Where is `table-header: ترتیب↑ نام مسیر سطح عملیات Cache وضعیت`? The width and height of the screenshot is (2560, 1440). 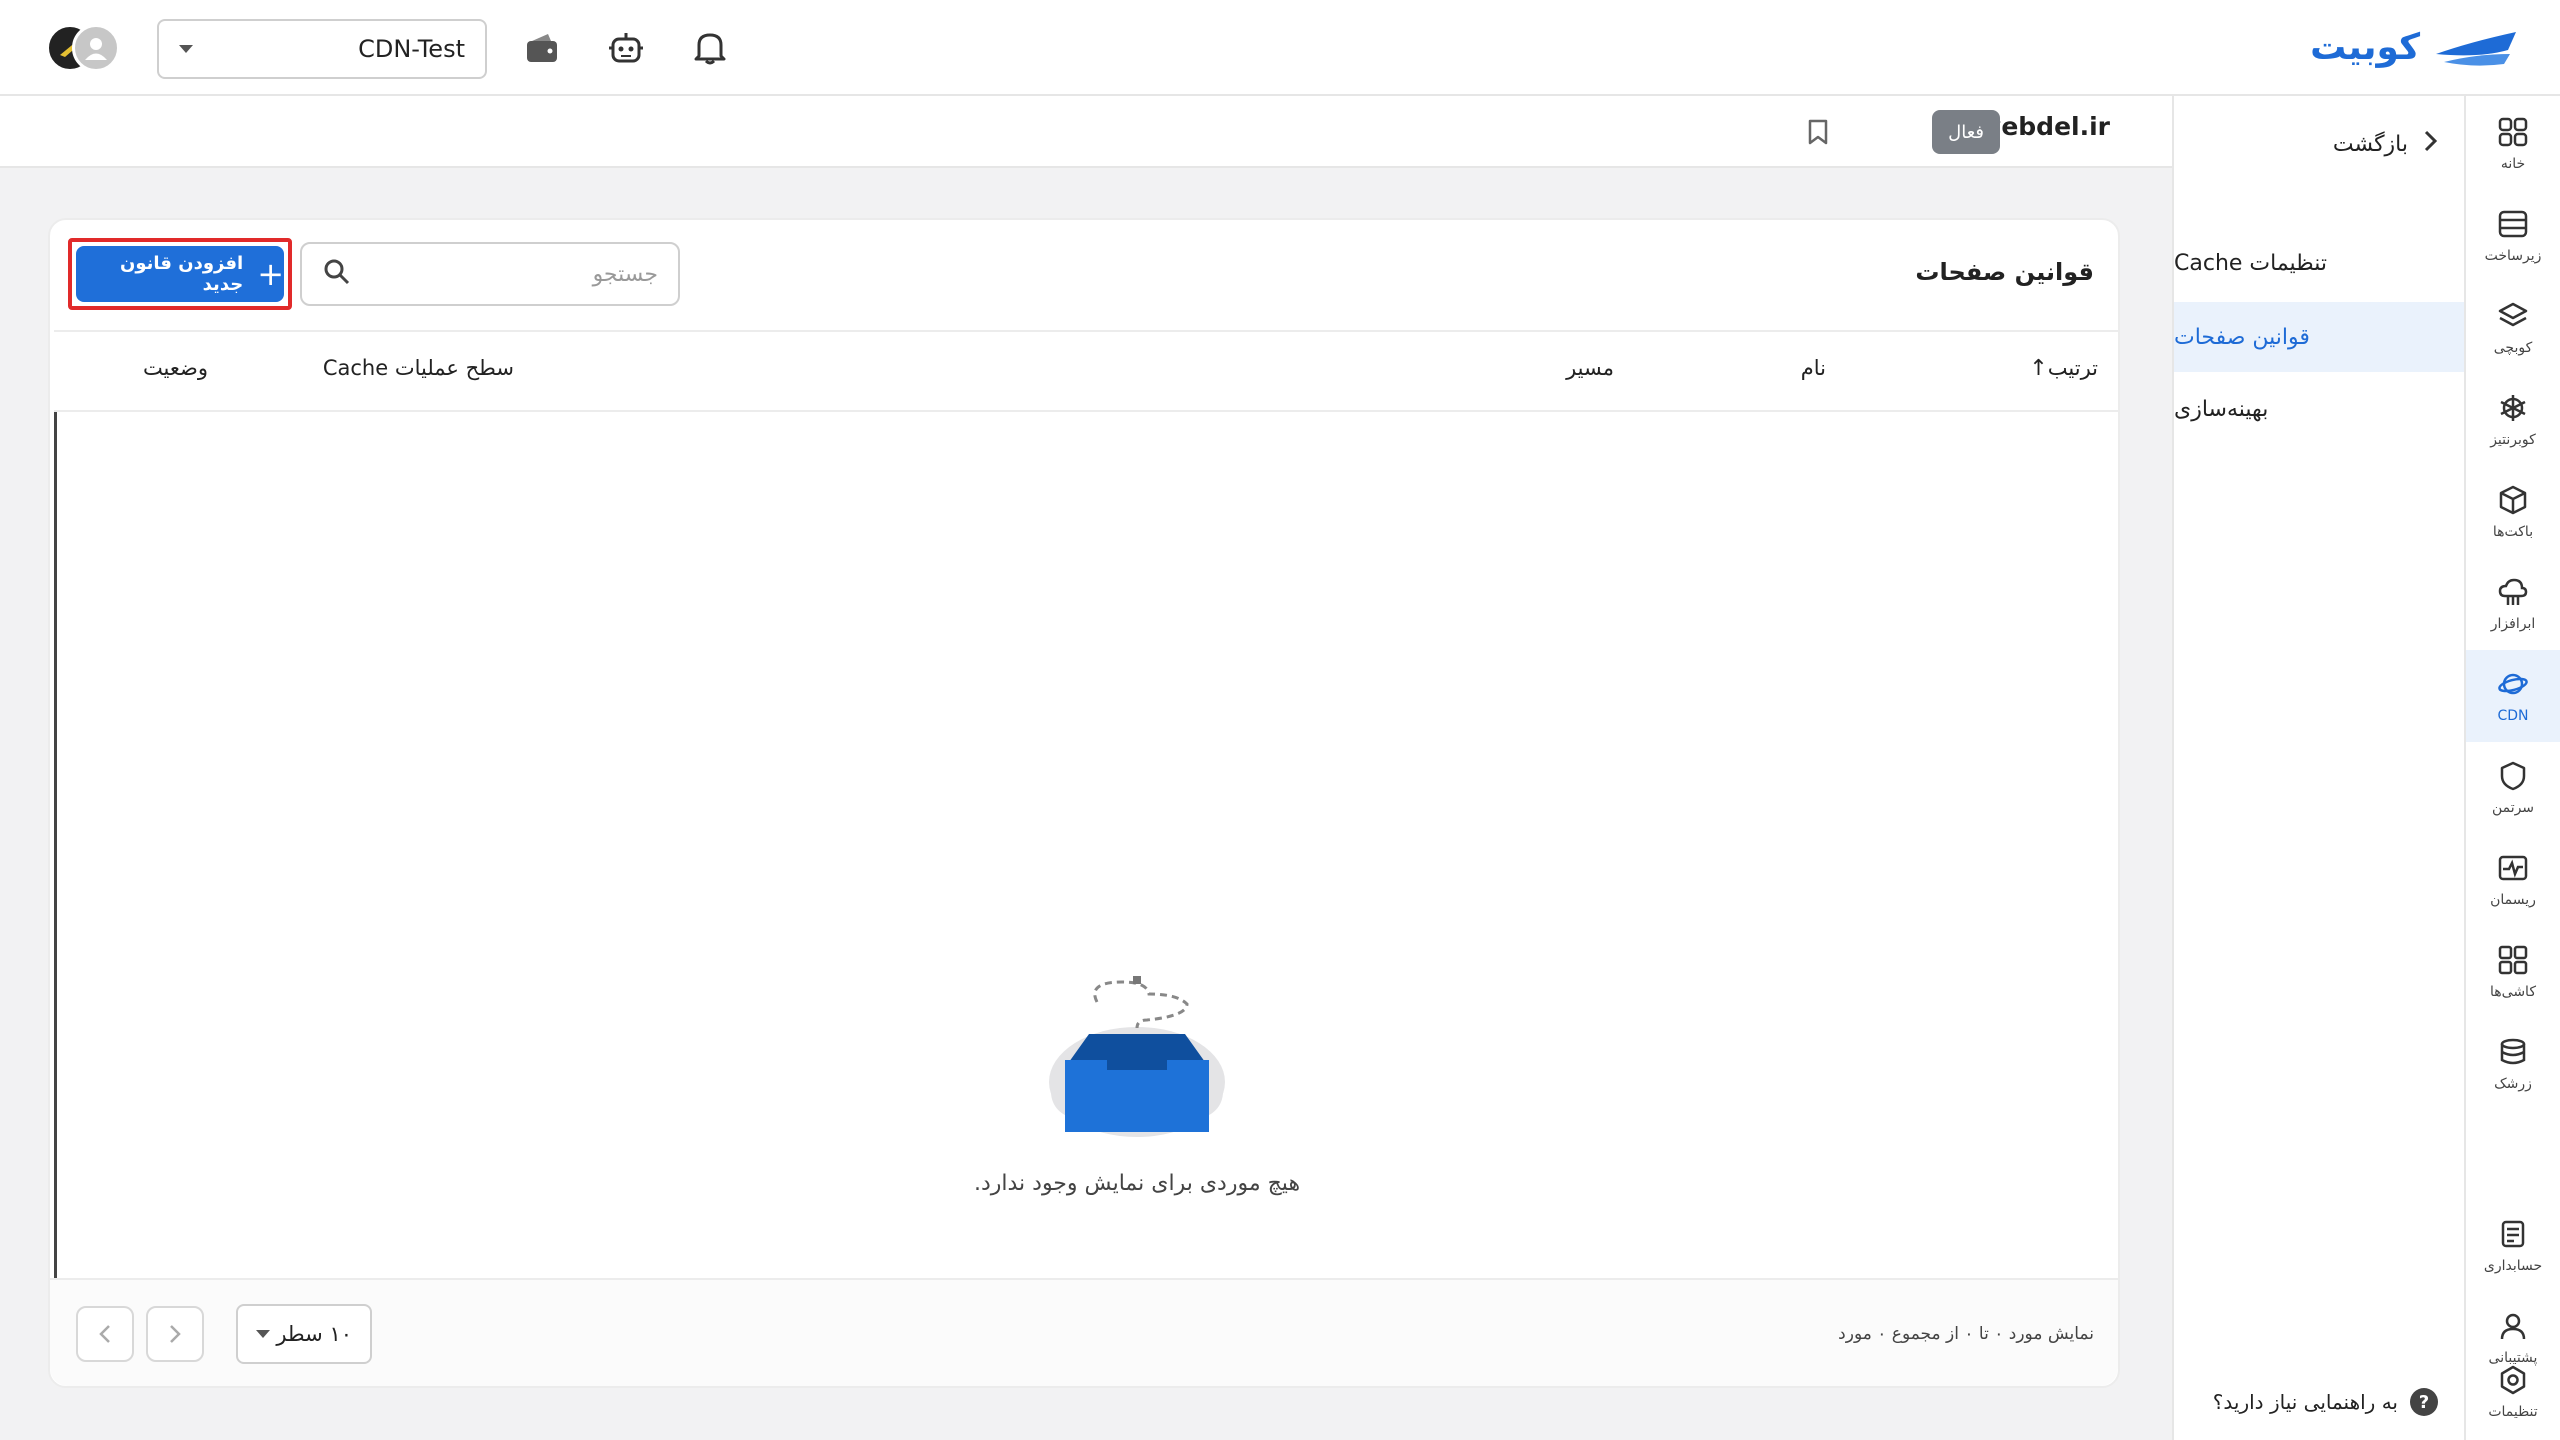 table-header: ترتیب↑ نام مسیر سطح عملیات Cache وضعیت is located at coordinates (1086, 371).